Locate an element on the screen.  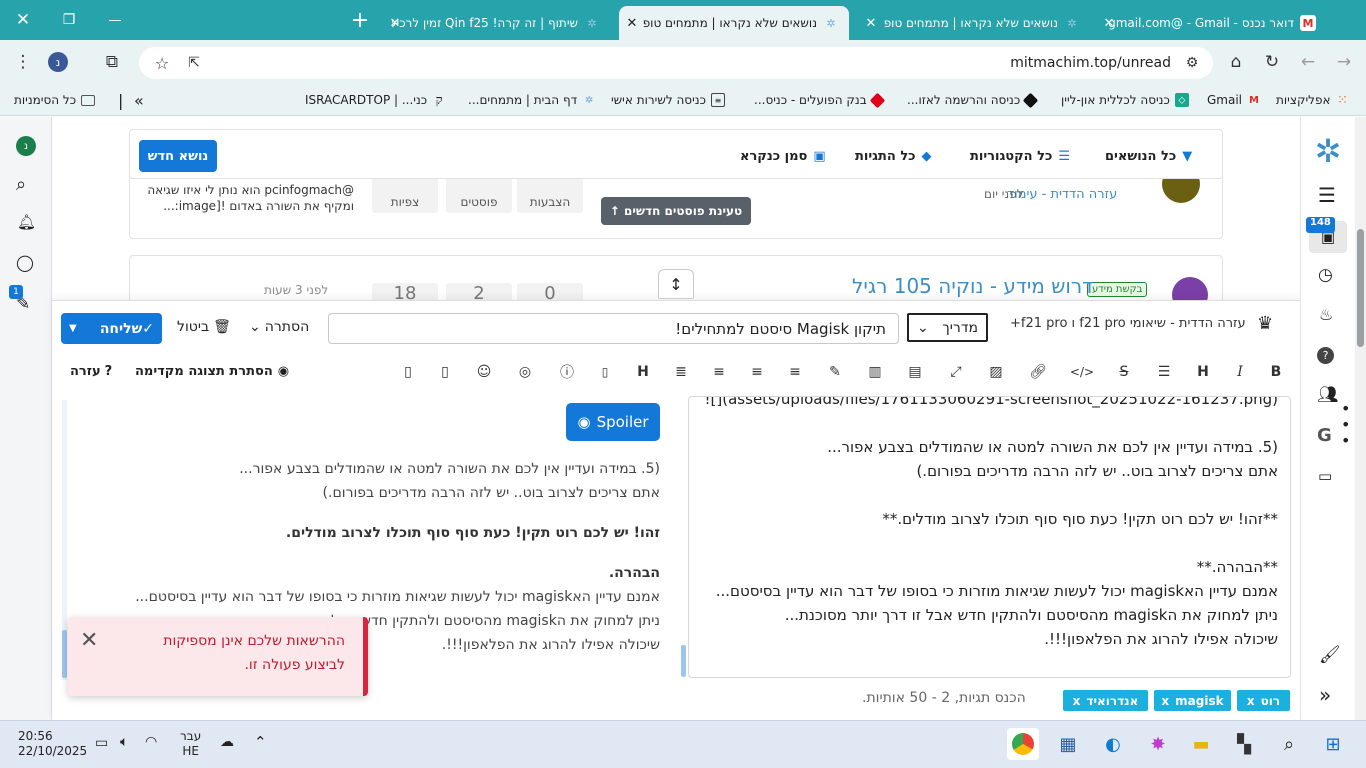
preview-scrollbar is located at coordinates (64, 654).